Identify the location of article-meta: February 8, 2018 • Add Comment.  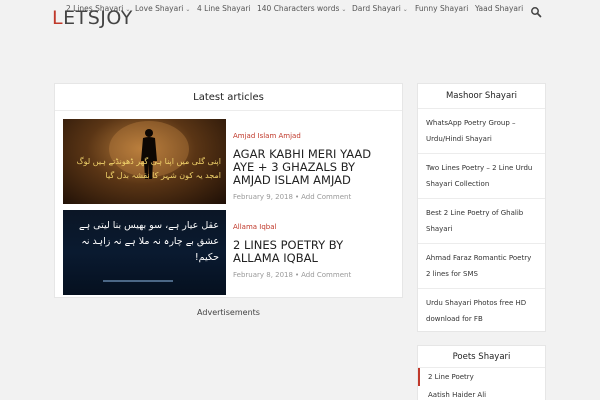
(313, 275).